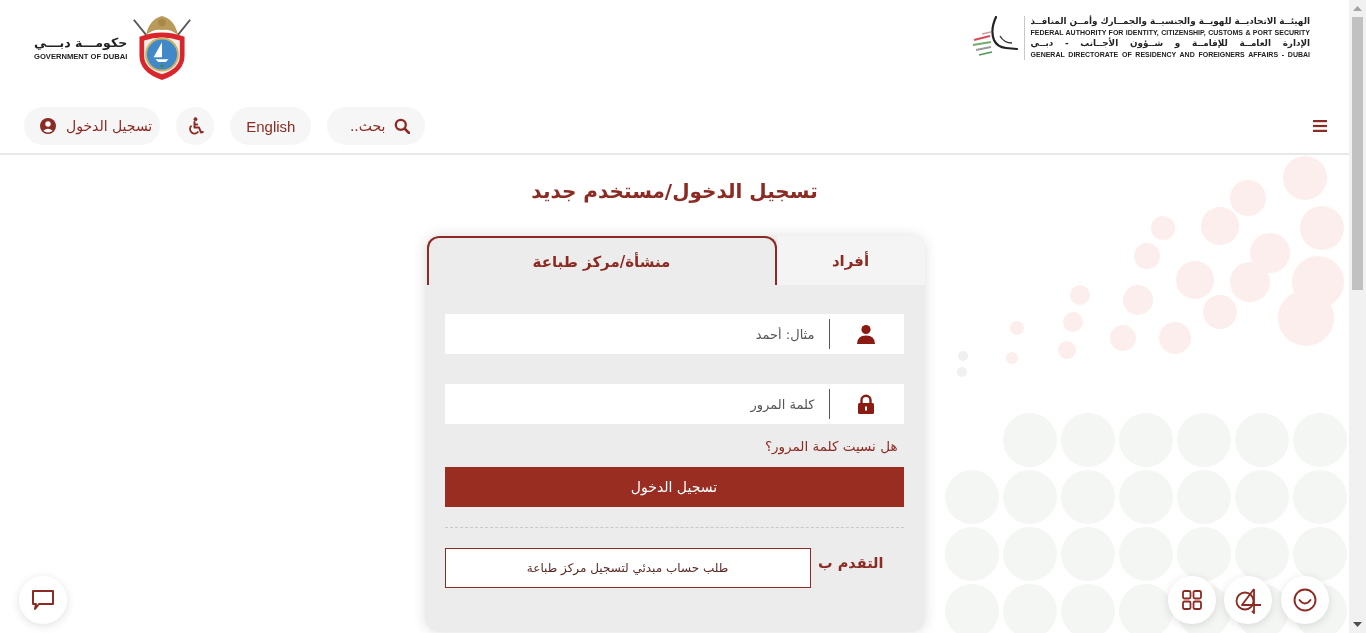 The width and height of the screenshot is (1366, 633). Describe the element at coordinates (271, 126) in the screenshot. I see `language-button: English` at that location.